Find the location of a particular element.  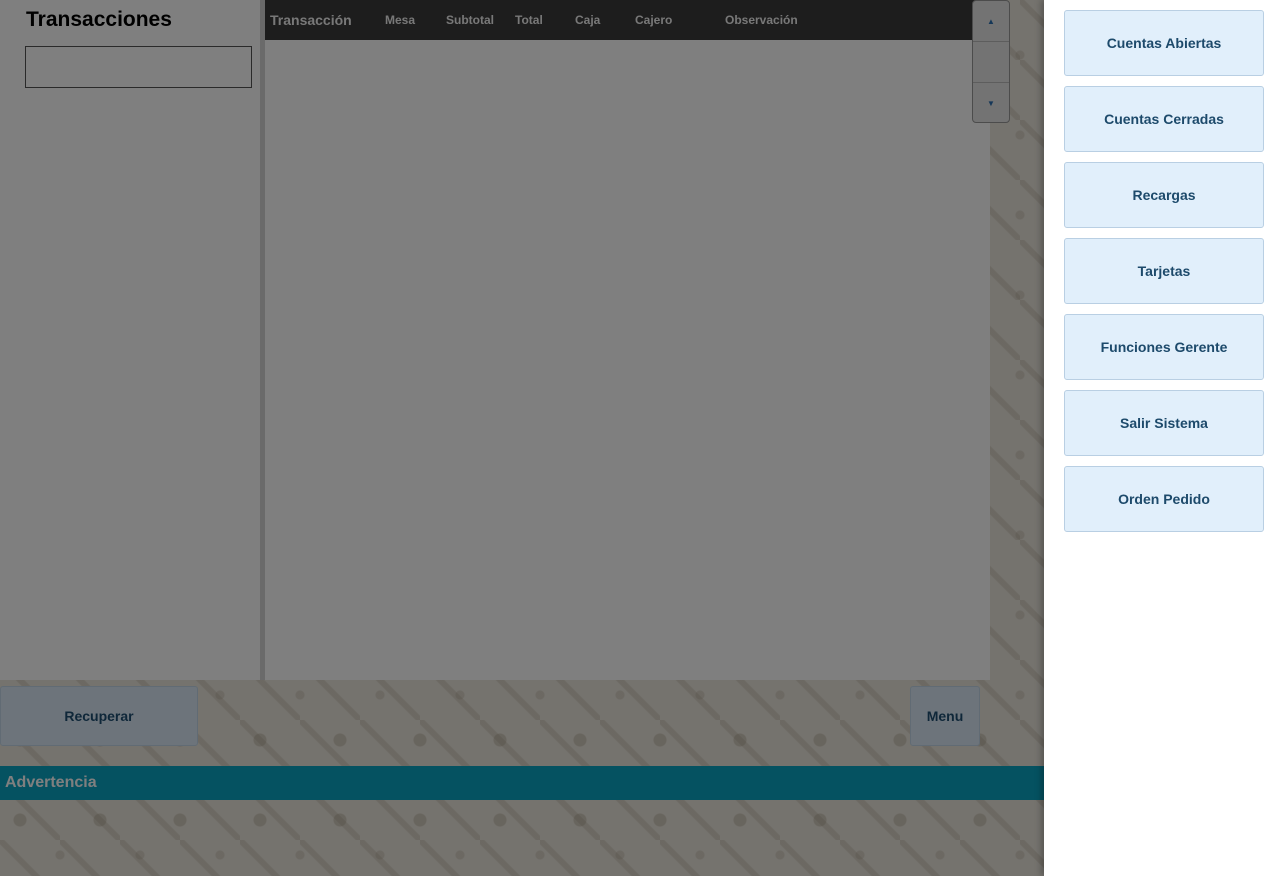

recargas-button: Recargas is located at coordinates (1164, 195).